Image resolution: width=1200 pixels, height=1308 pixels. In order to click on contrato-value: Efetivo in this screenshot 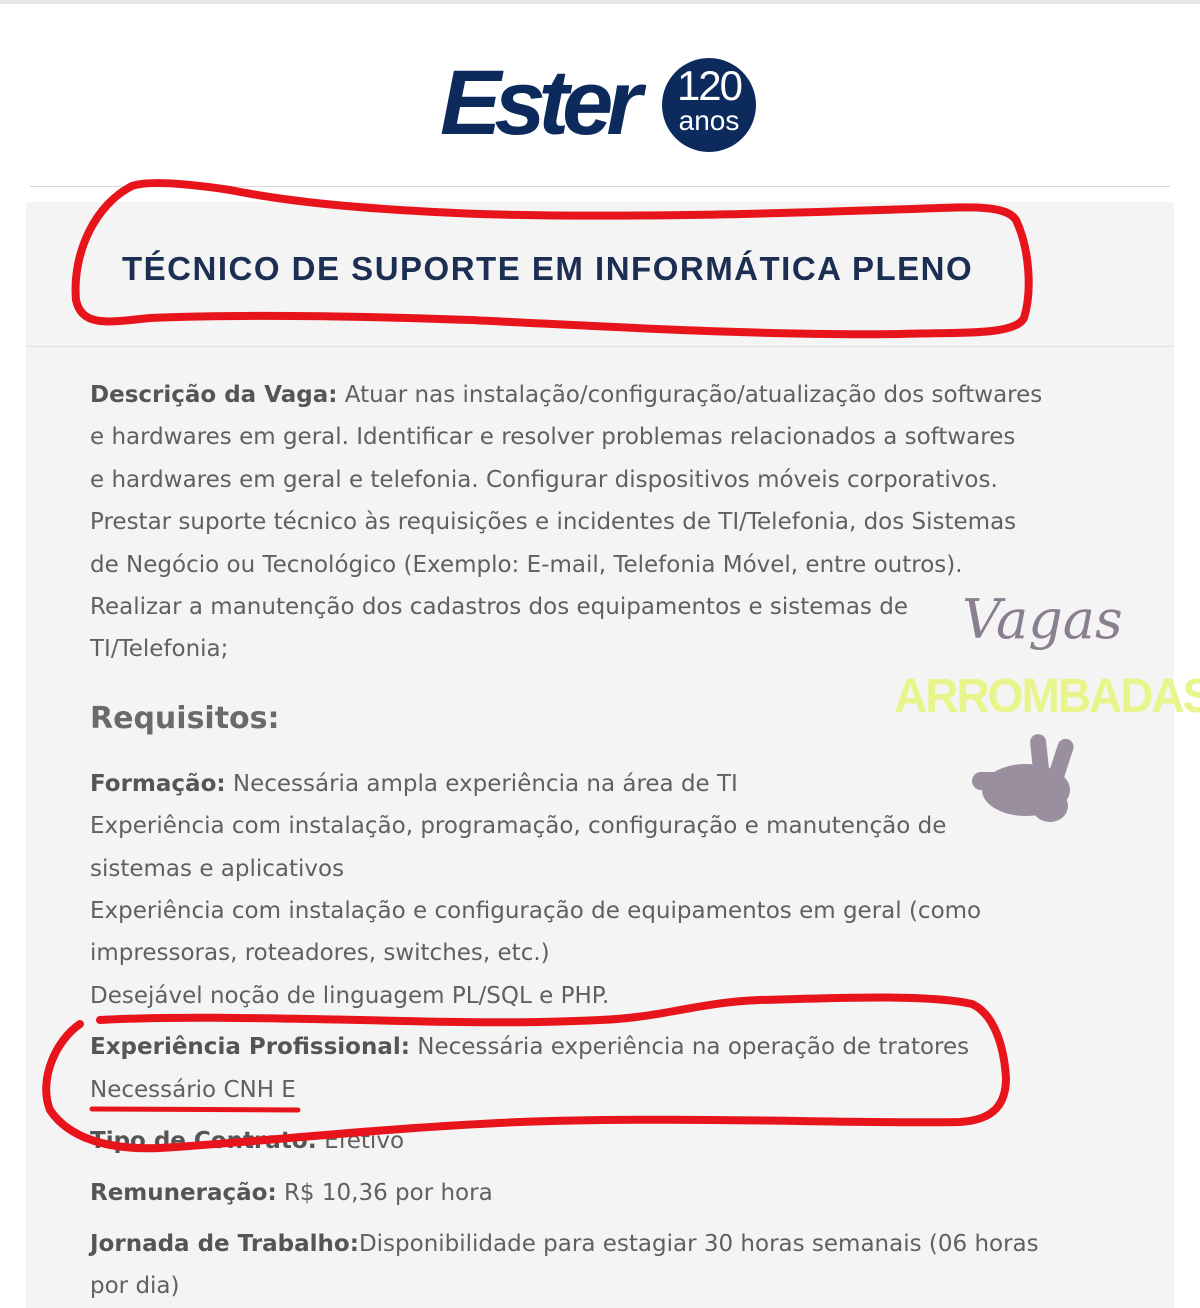, I will do `click(360, 1141)`.